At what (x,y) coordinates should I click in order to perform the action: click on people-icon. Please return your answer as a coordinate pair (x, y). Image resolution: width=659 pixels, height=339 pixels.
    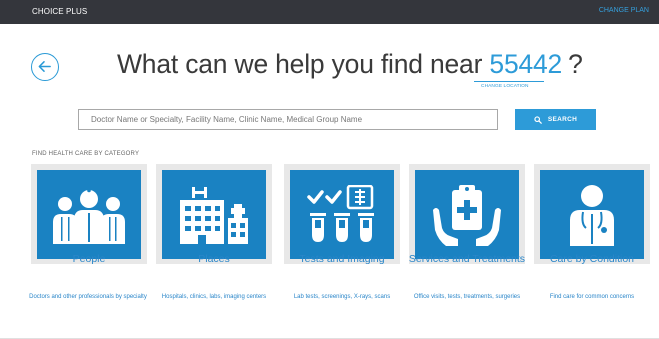
    Looking at the image, I should click on (89, 216).